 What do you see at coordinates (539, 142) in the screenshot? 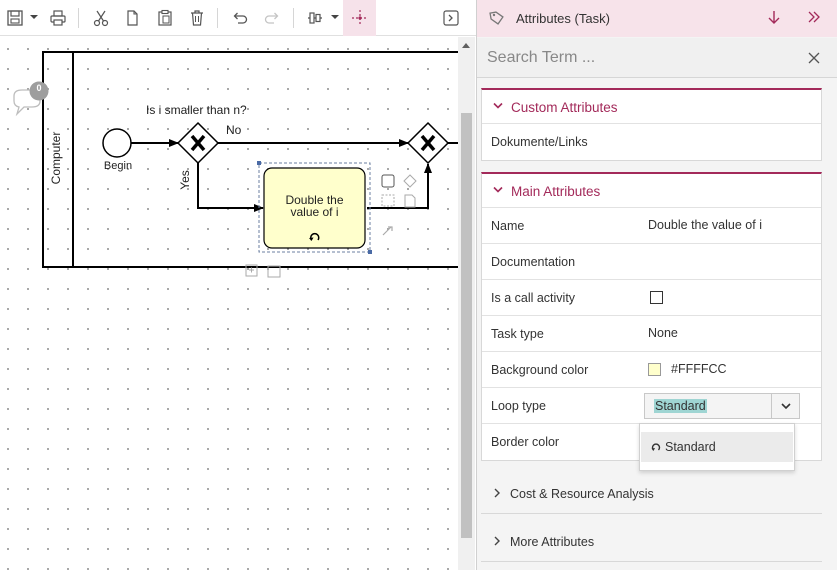
I see `attribute-label: Dokumente/Links` at bounding box center [539, 142].